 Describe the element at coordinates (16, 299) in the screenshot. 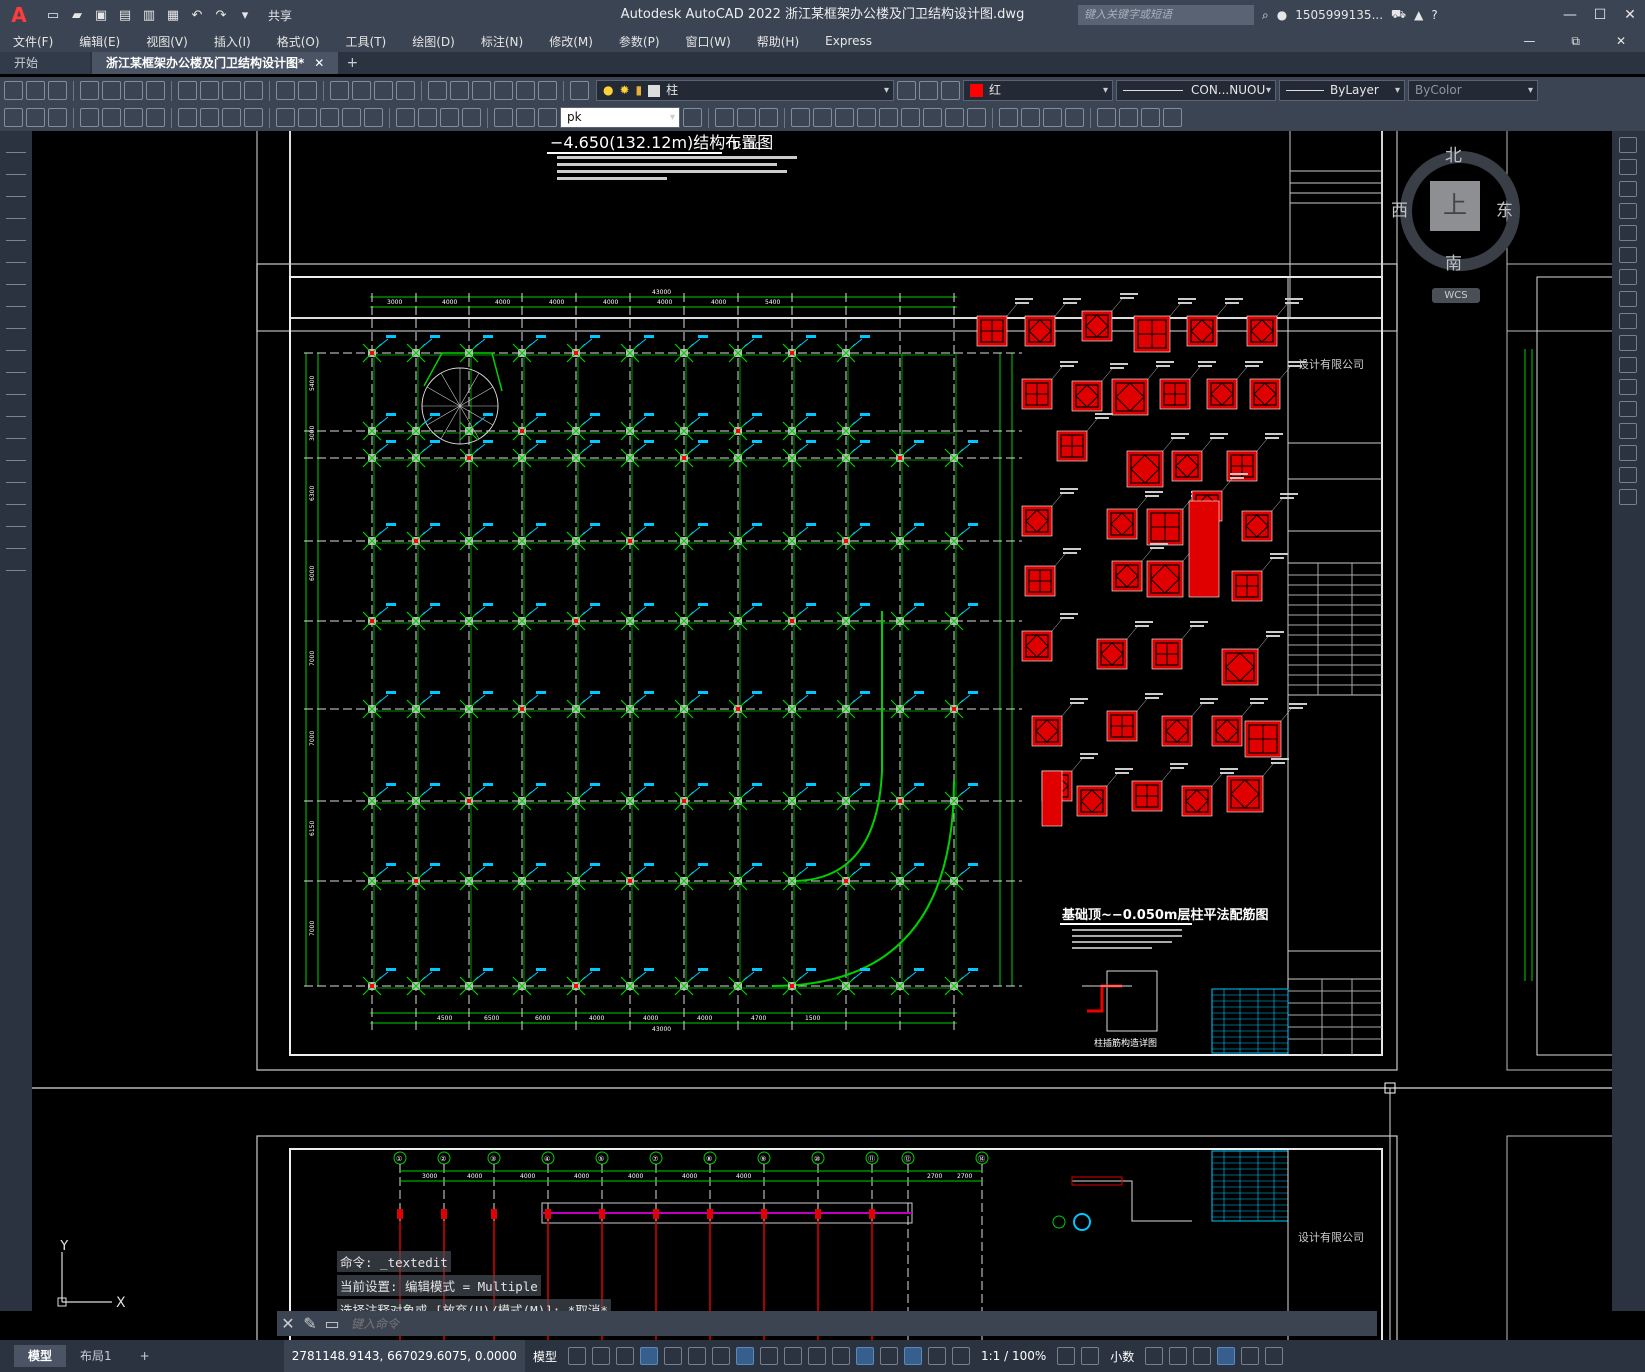

I see `revision-cloud-icon` at that location.